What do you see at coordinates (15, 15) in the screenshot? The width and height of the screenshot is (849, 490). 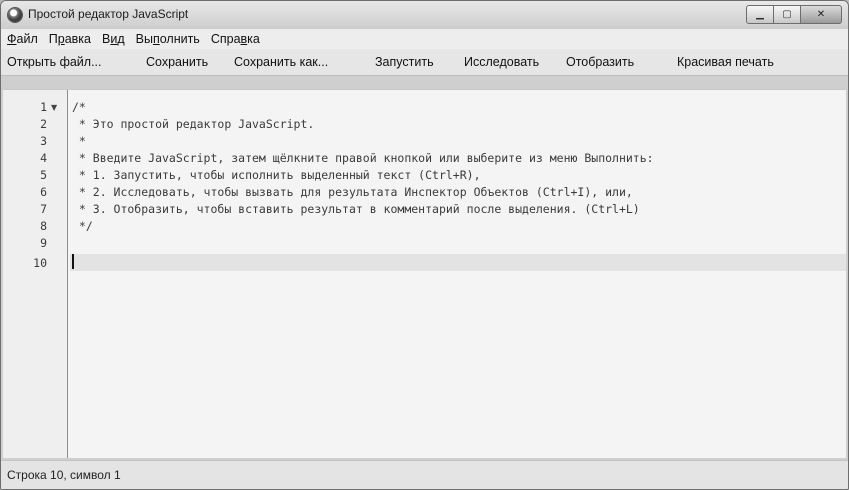 I see `app-icon` at bounding box center [15, 15].